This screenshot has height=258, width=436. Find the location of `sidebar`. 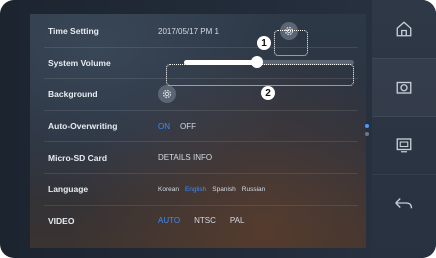

sidebar is located at coordinates (404, 129).